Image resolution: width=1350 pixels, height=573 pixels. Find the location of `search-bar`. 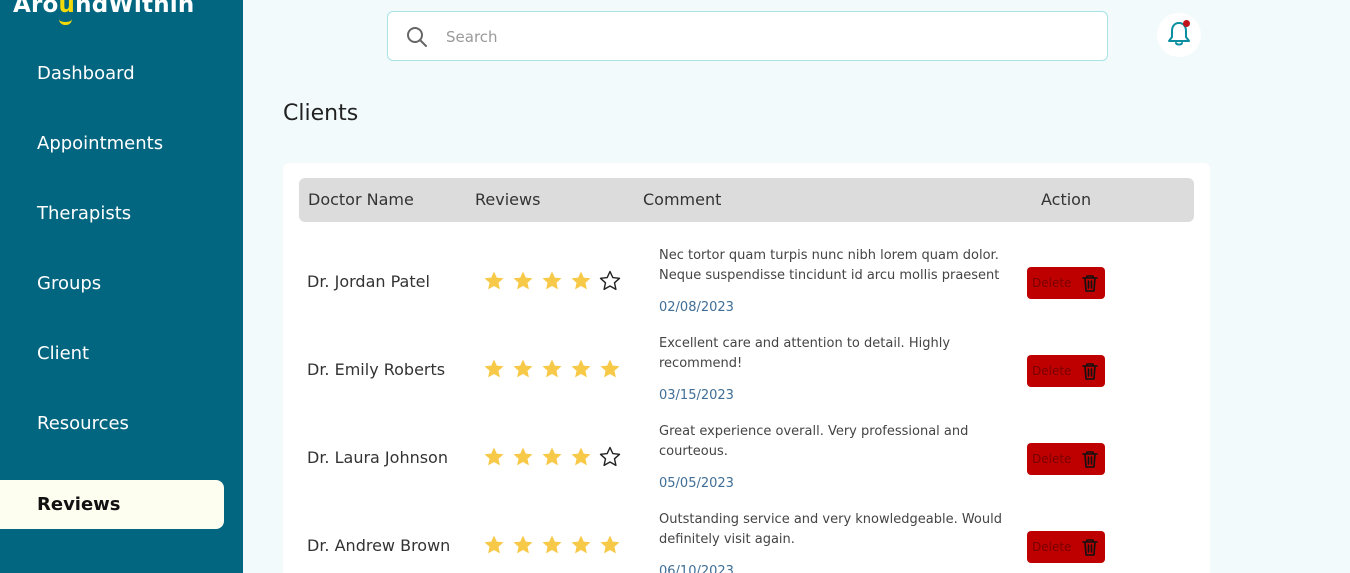

search-bar is located at coordinates (747, 36).